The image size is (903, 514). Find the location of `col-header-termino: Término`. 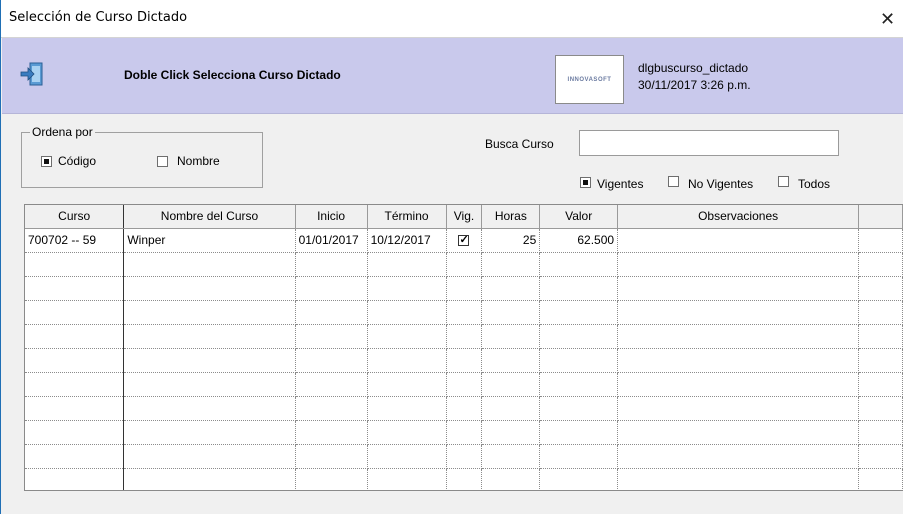

col-header-termino: Término is located at coordinates (407, 217).